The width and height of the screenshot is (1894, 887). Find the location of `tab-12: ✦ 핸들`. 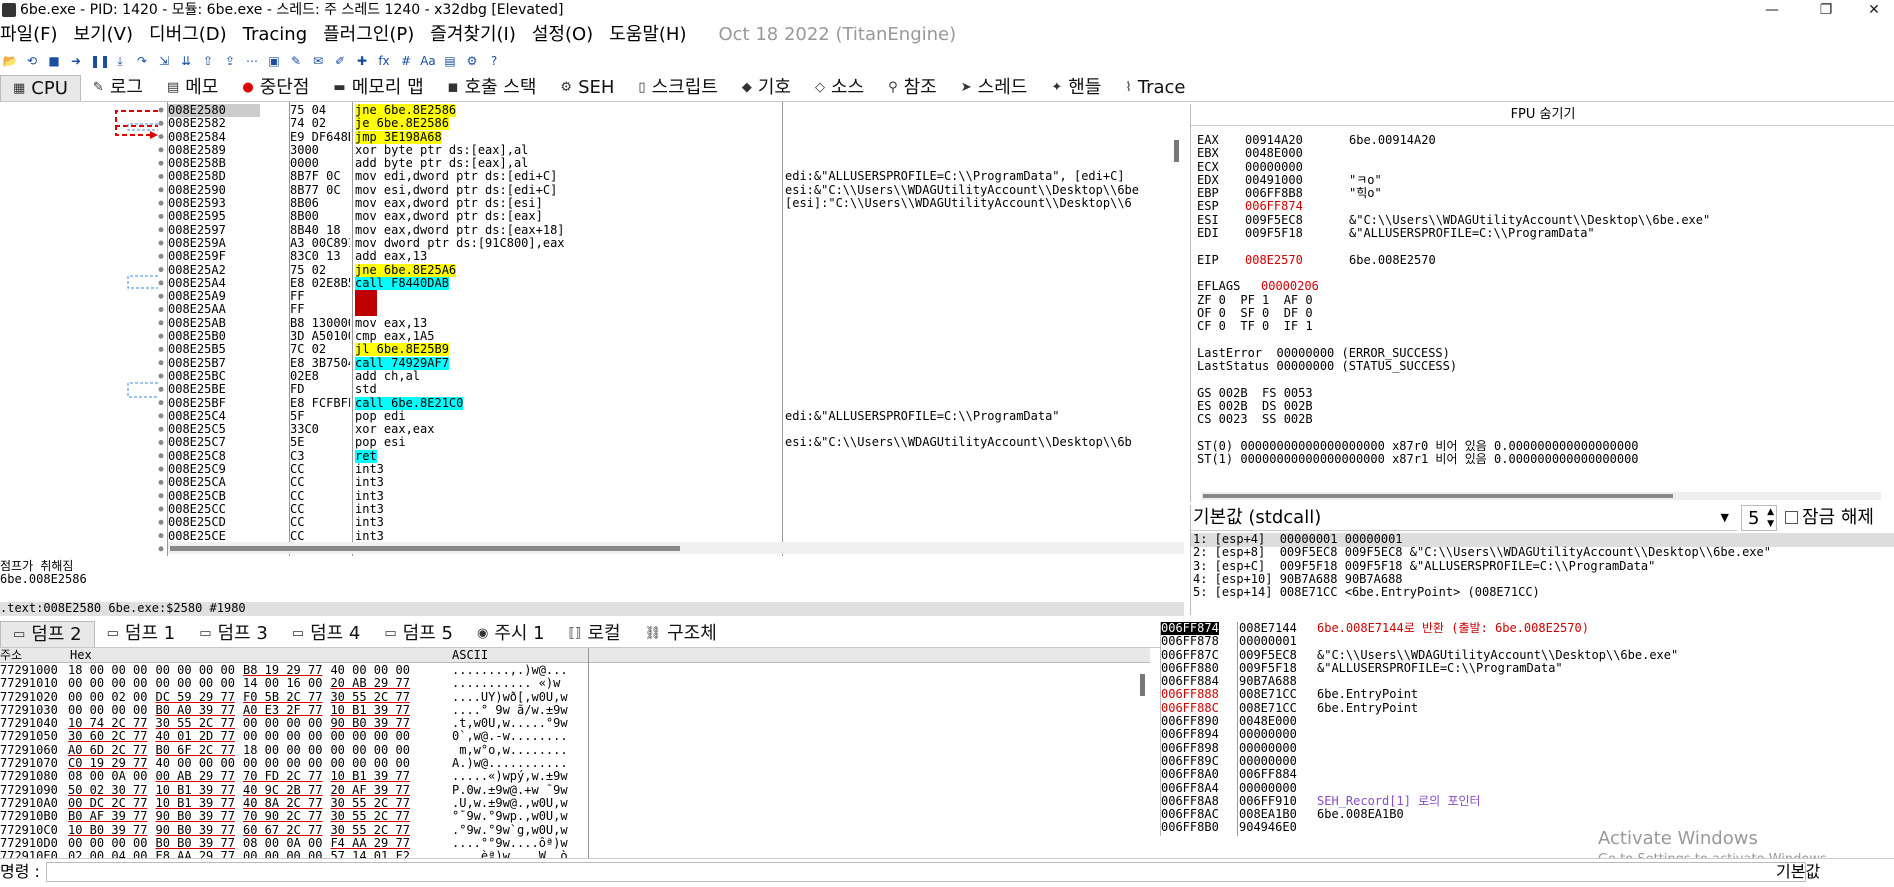

tab-12: ✦ 핸들 is located at coordinates (1076, 88).